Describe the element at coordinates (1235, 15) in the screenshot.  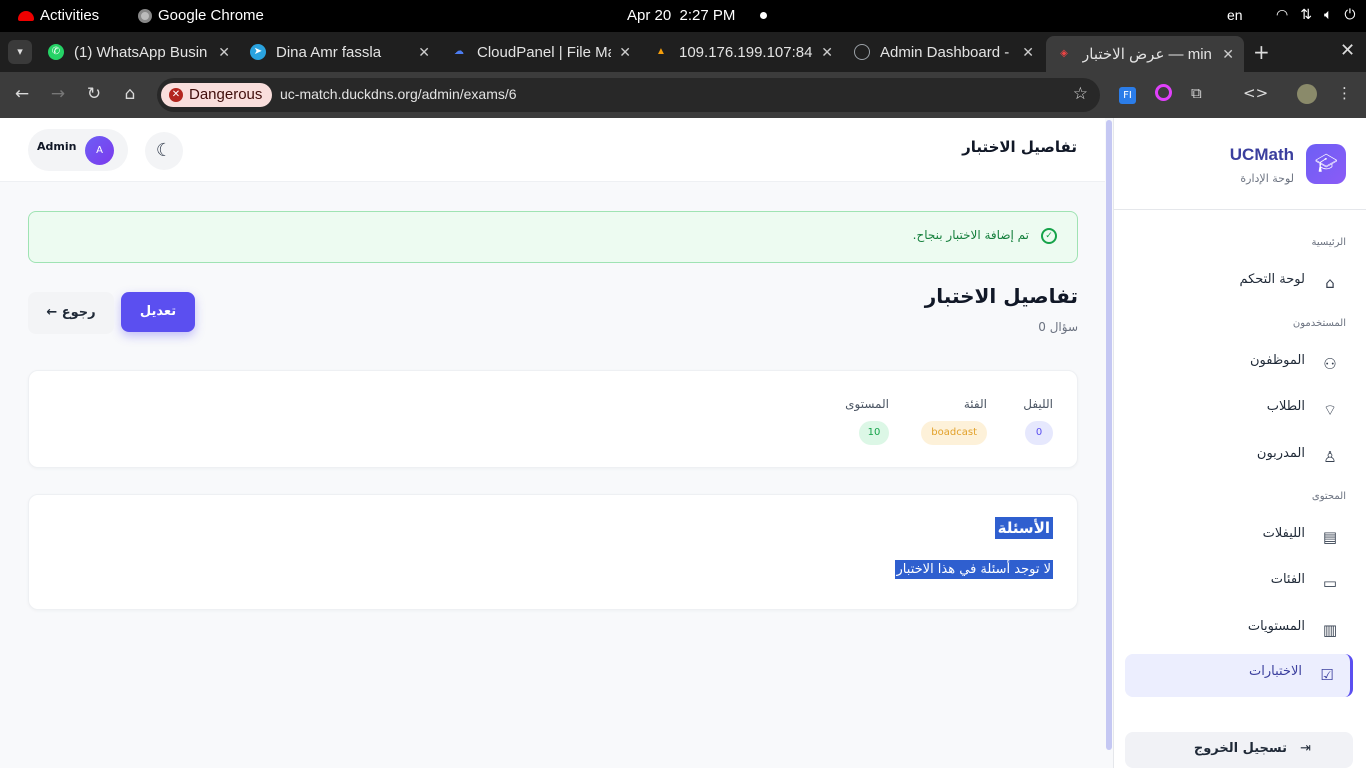
I see `input-language: en` at that location.